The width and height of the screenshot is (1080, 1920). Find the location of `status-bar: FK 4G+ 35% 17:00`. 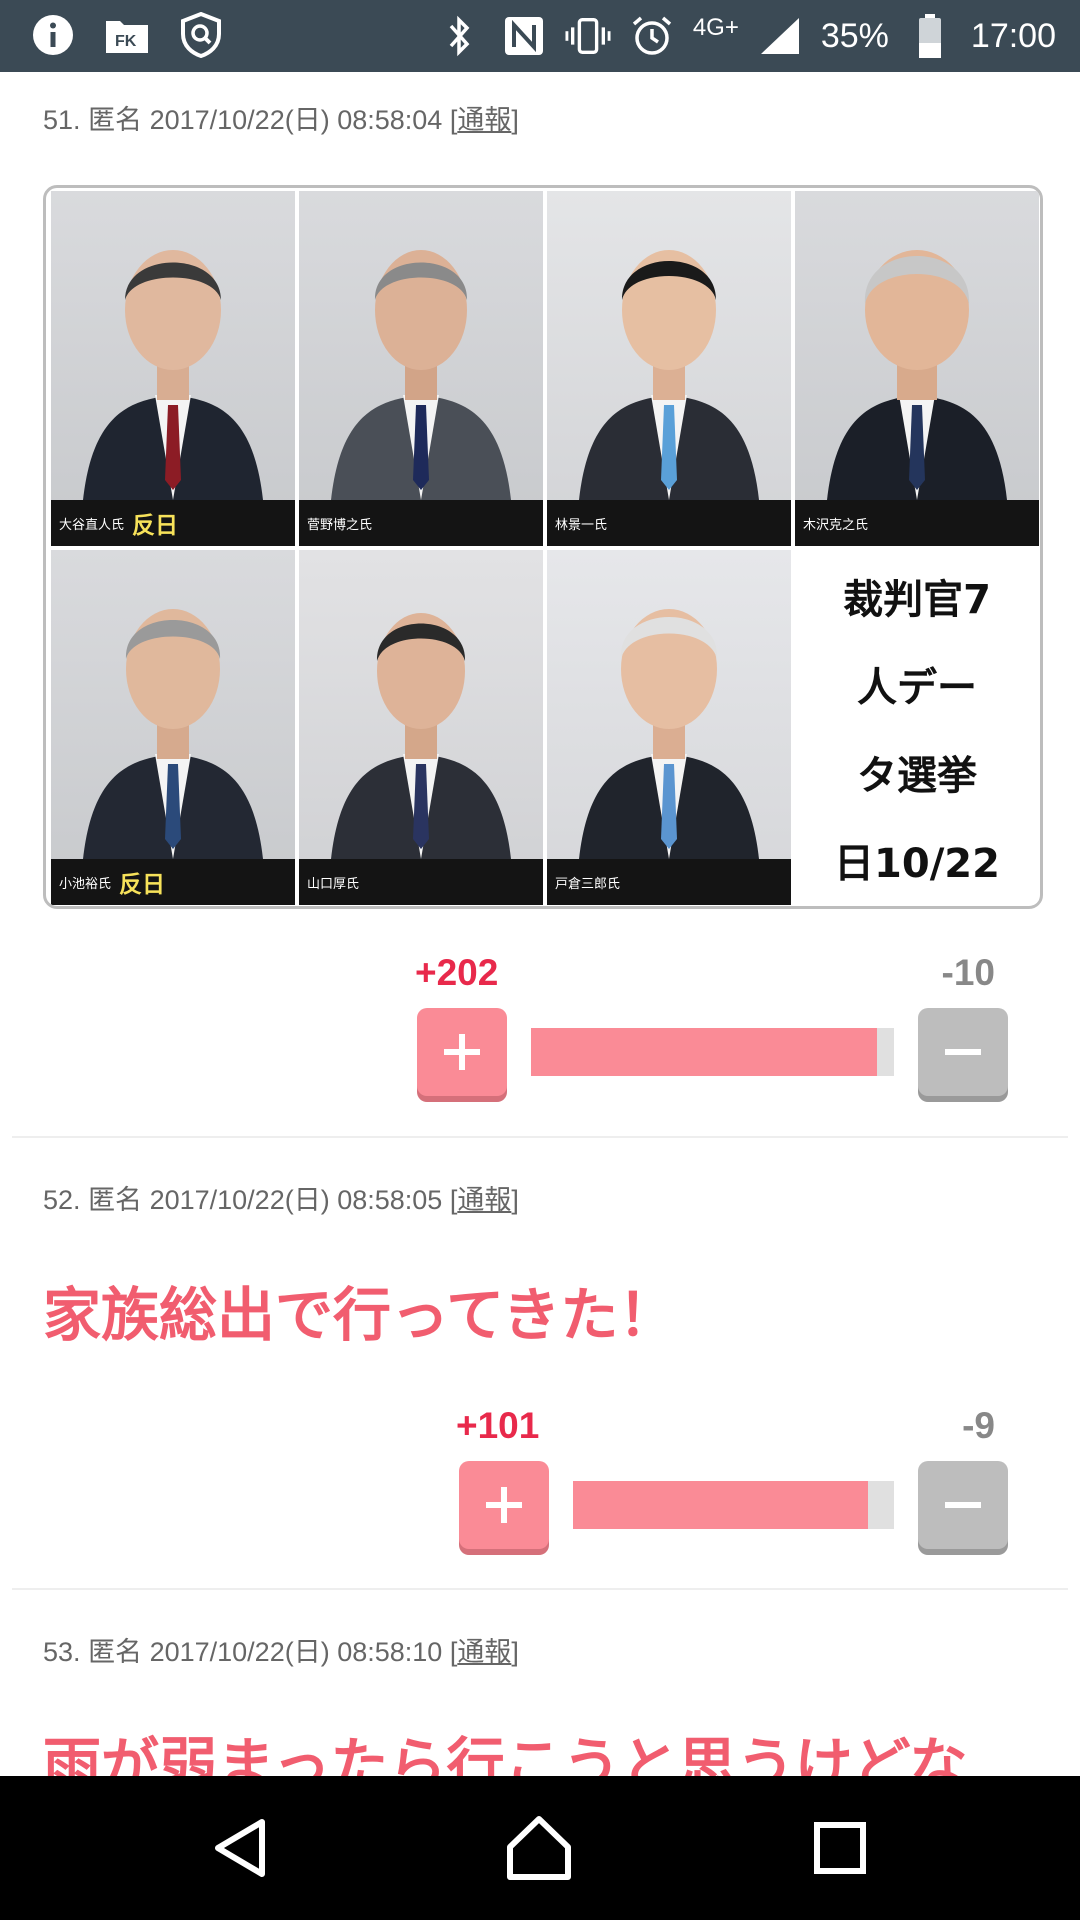

status-bar: FK 4G+ 35% 17:00 is located at coordinates (540, 36).